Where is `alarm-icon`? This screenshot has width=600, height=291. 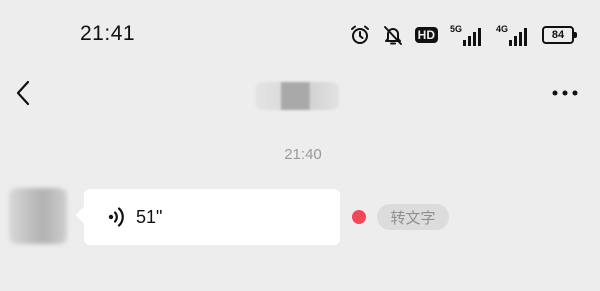 alarm-icon is located at coordinates (360, 35).